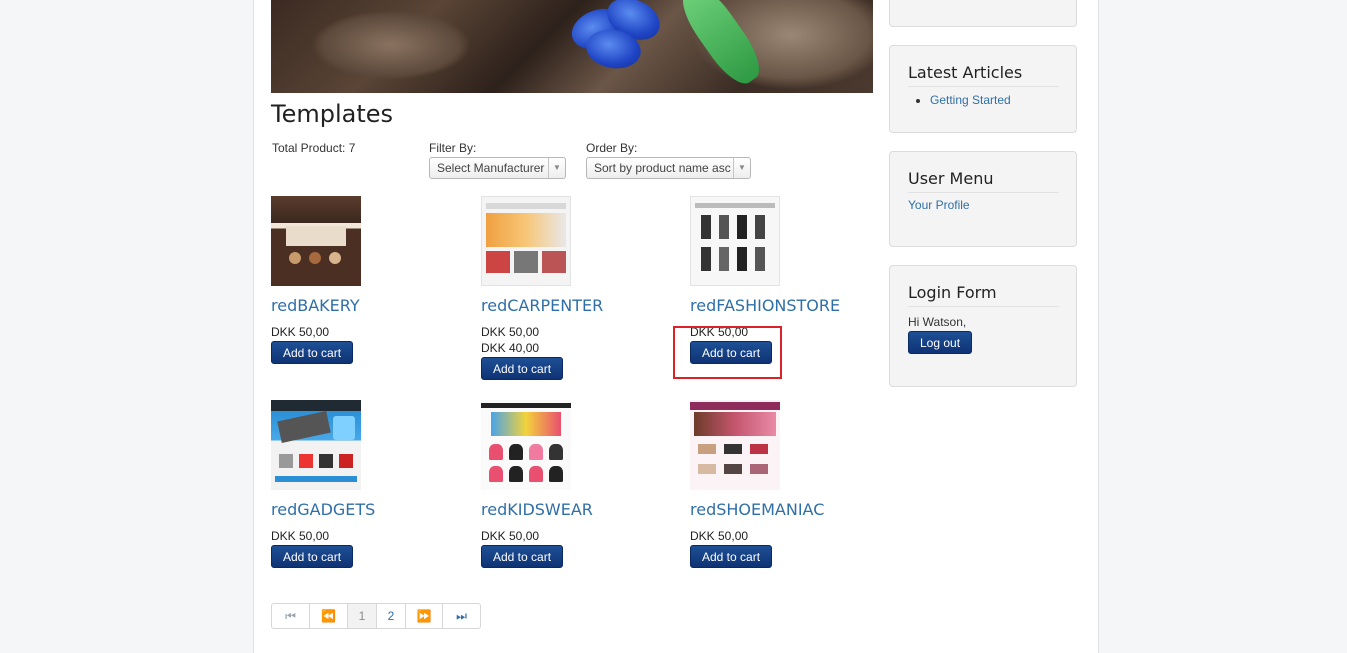 Image resolution: width=1347 pixels, height=653 pixels. I want to click on sidebar-module-top, so click(983, 13).